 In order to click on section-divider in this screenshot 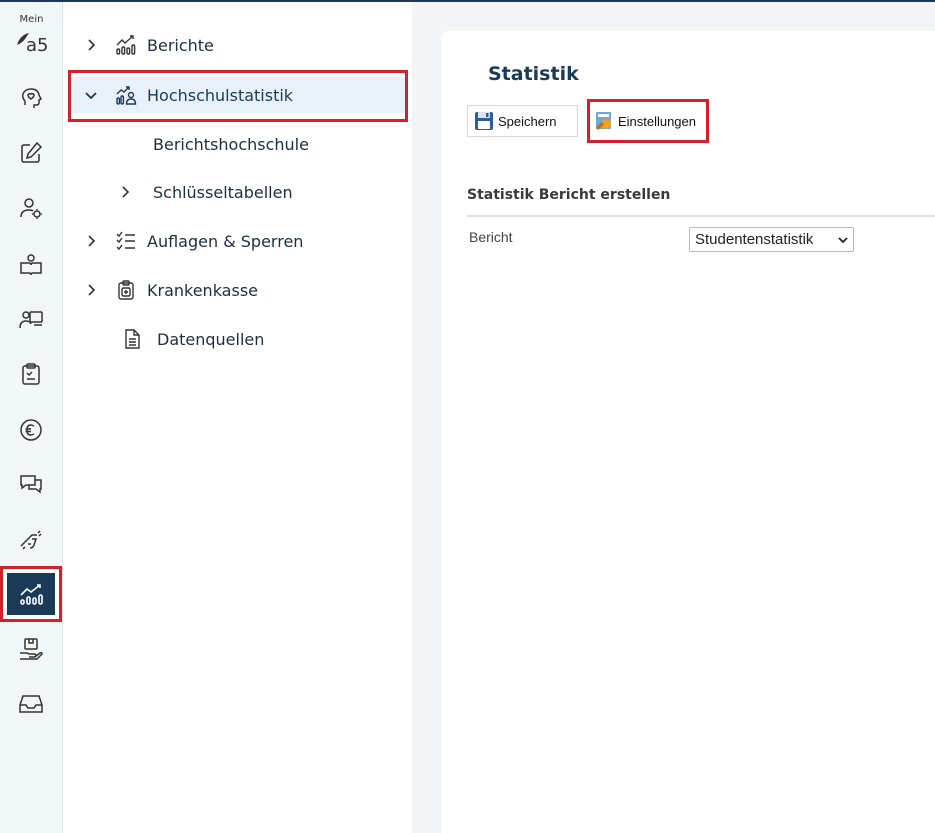, I will do `click(701, 216)`.